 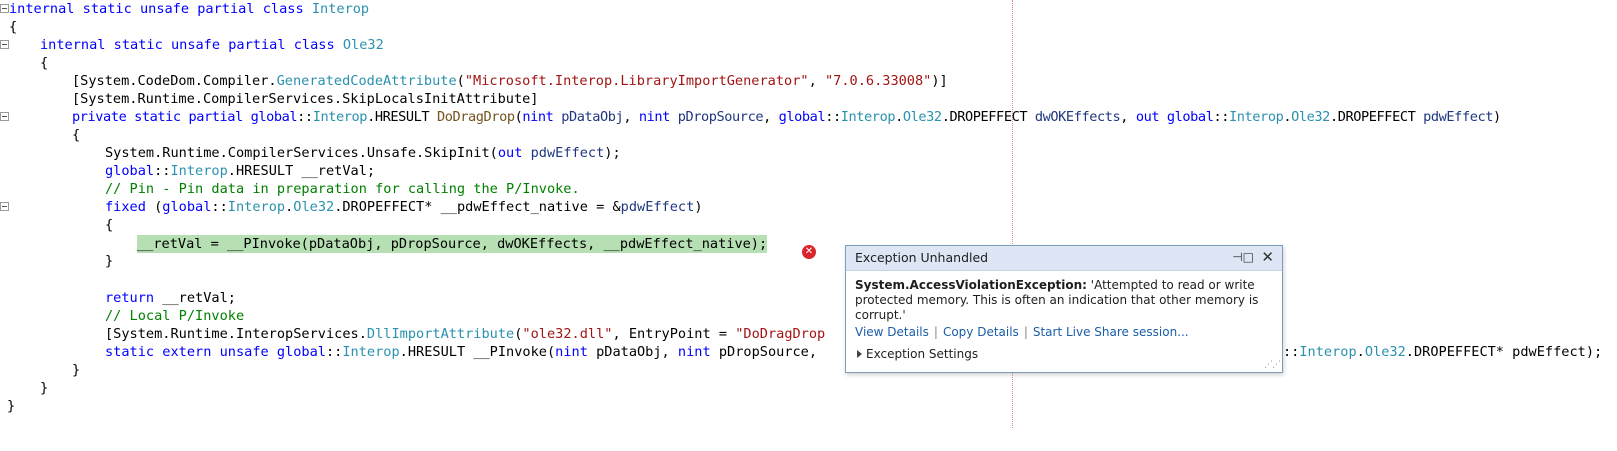 What do you see at coordinates (922, 257) in the screenshot?
I see `popup-title: Exception Unhandled` at bounding box center [922, 257].